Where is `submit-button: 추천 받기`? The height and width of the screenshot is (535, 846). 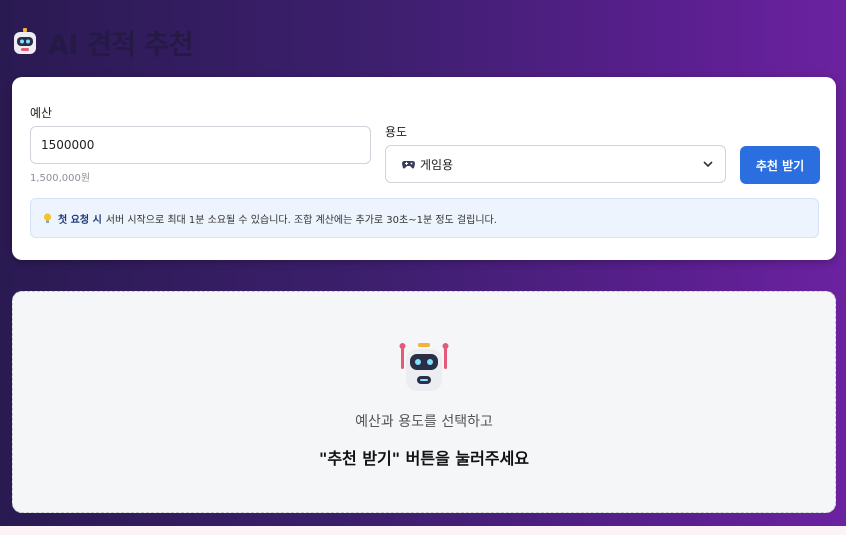
submit-button: 추천 받기 is located at coordinates (780, 165).